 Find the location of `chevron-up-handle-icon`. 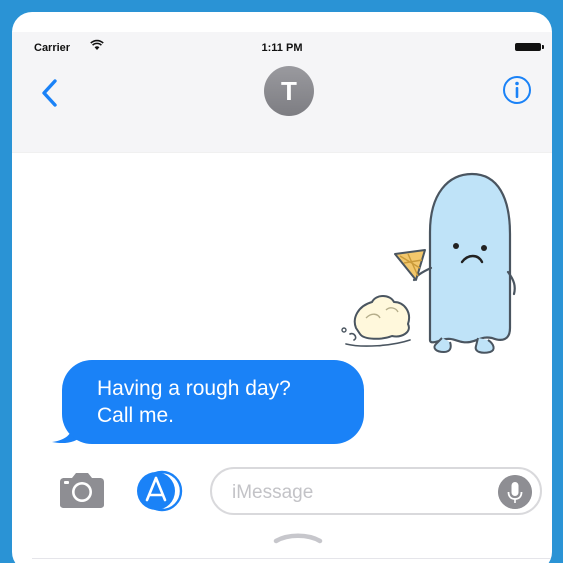

chevron-up-handle-icon is located at coordinates (298, 537).